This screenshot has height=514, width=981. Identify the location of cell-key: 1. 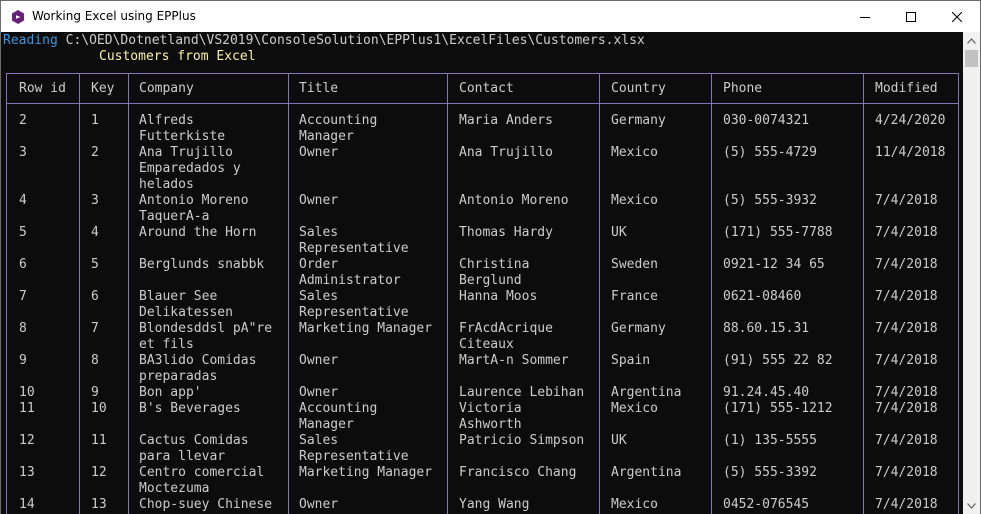
(95, 120).